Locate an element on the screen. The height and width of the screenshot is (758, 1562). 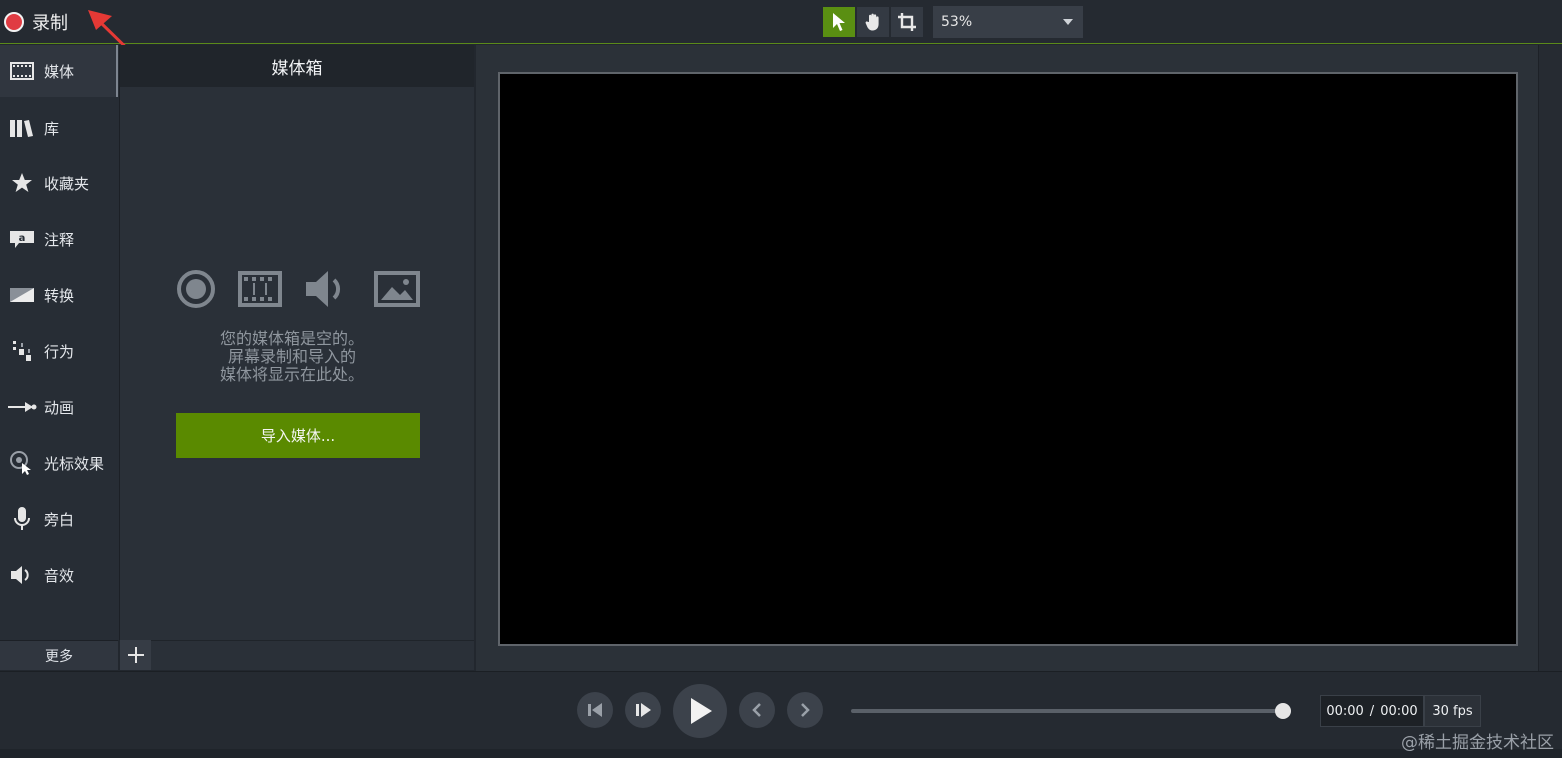
sidebar-item-media: 媒体 is located at coordinates (59, 71).